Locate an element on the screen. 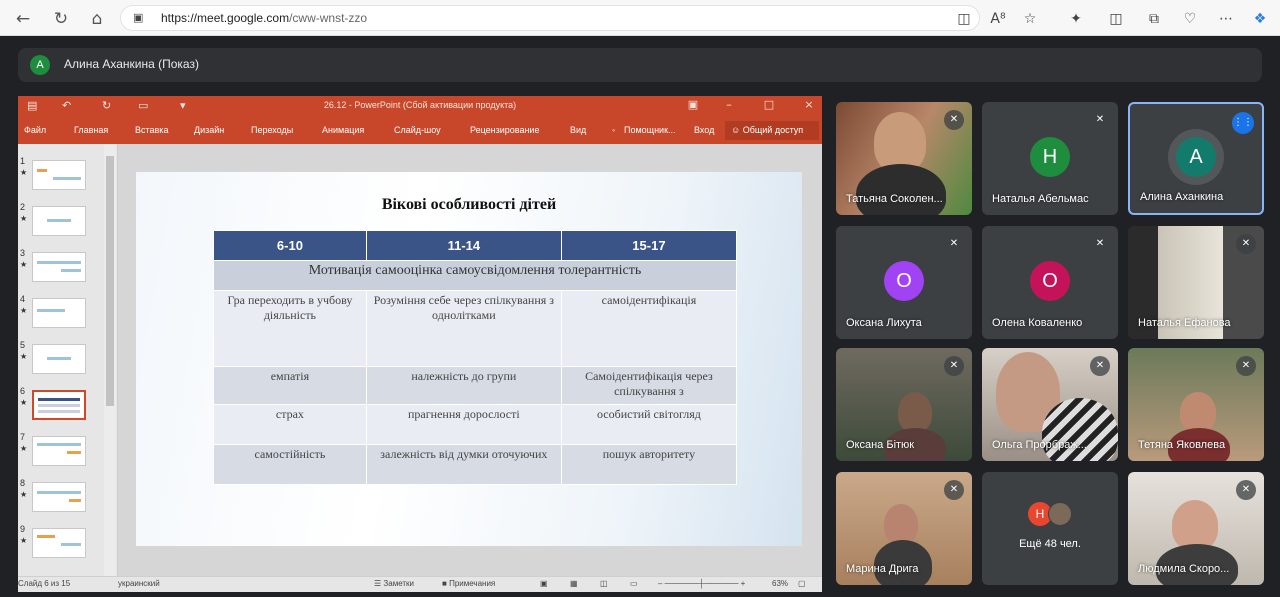  copilot-icon: ❖ is located at coordinates (1260, 19).